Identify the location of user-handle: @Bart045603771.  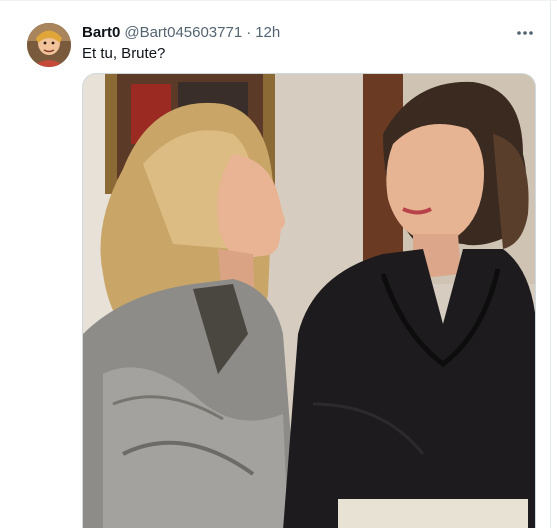
(183, 33).